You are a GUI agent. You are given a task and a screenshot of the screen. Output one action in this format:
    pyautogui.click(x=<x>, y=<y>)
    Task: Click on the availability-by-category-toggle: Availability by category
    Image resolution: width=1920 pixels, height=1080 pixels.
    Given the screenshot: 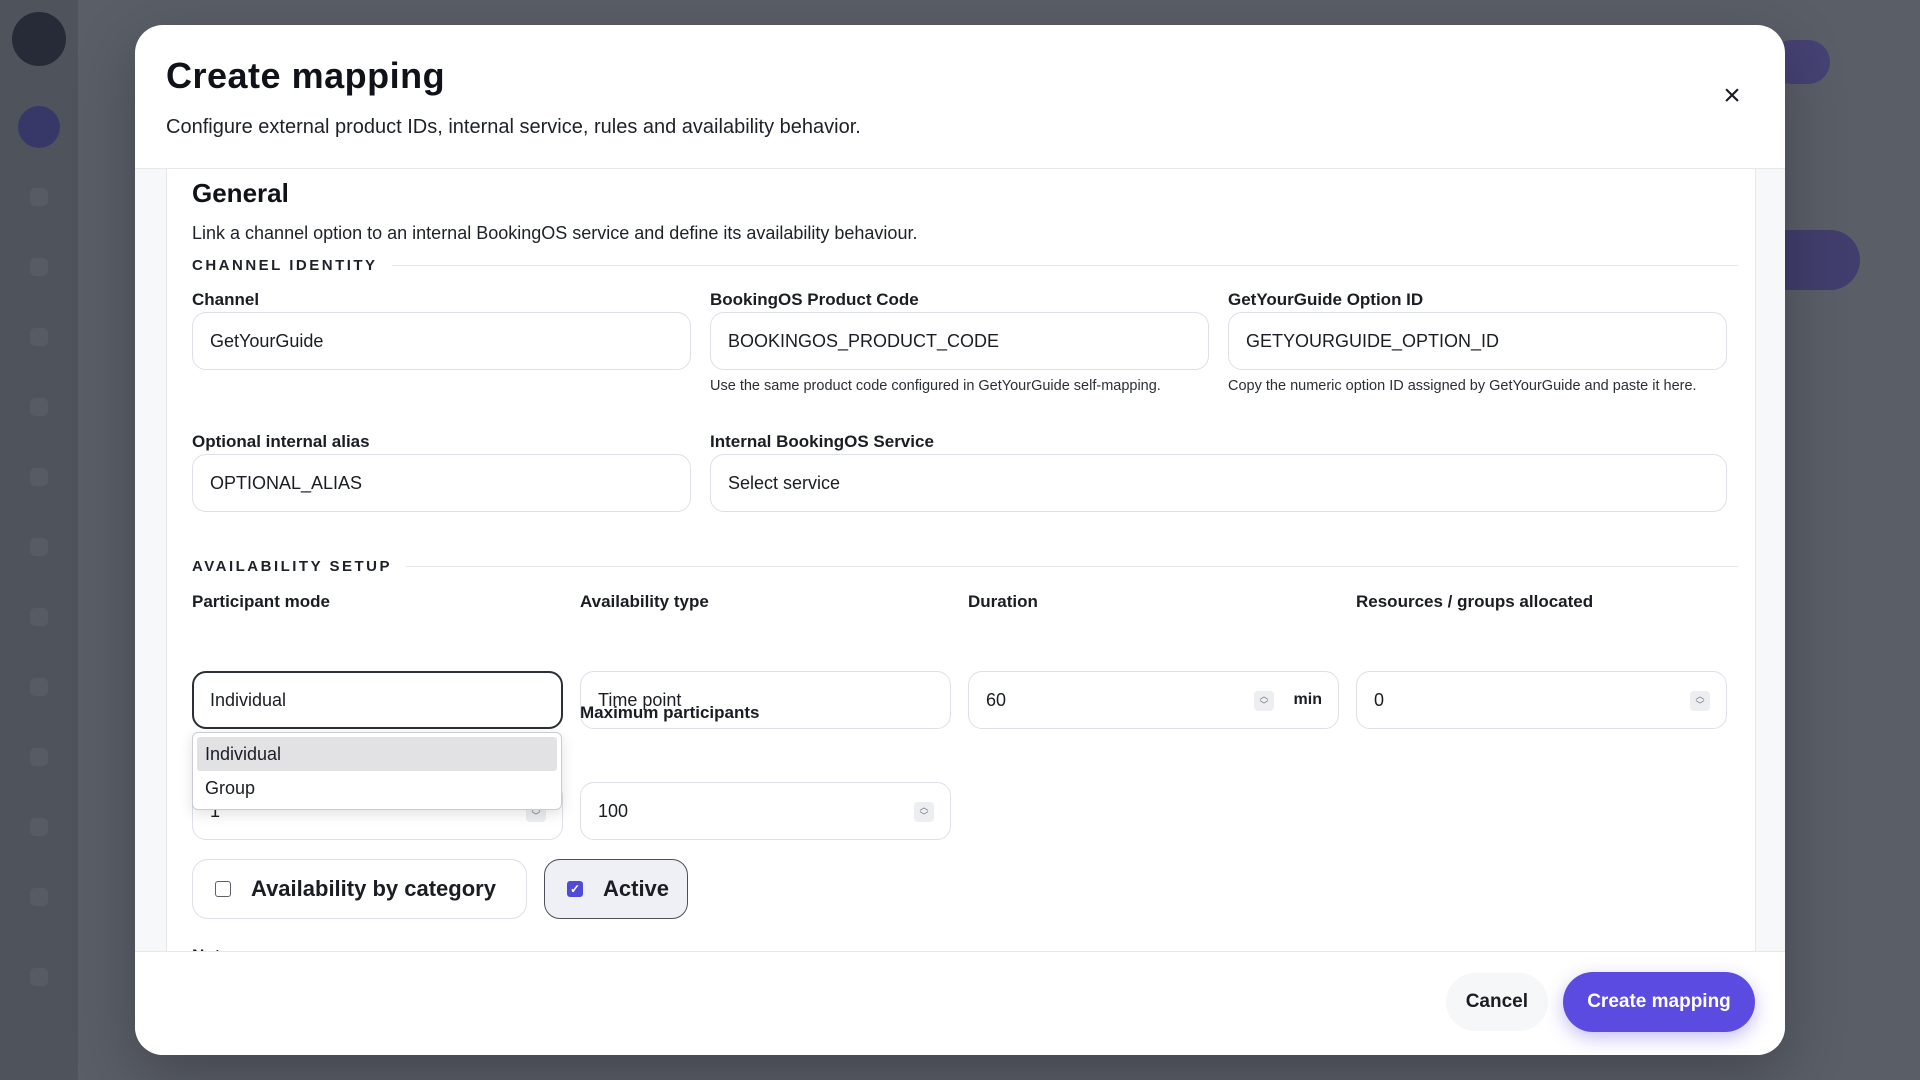 What is the action you would take?
    pyautogui.click(x=359, y=889)
    